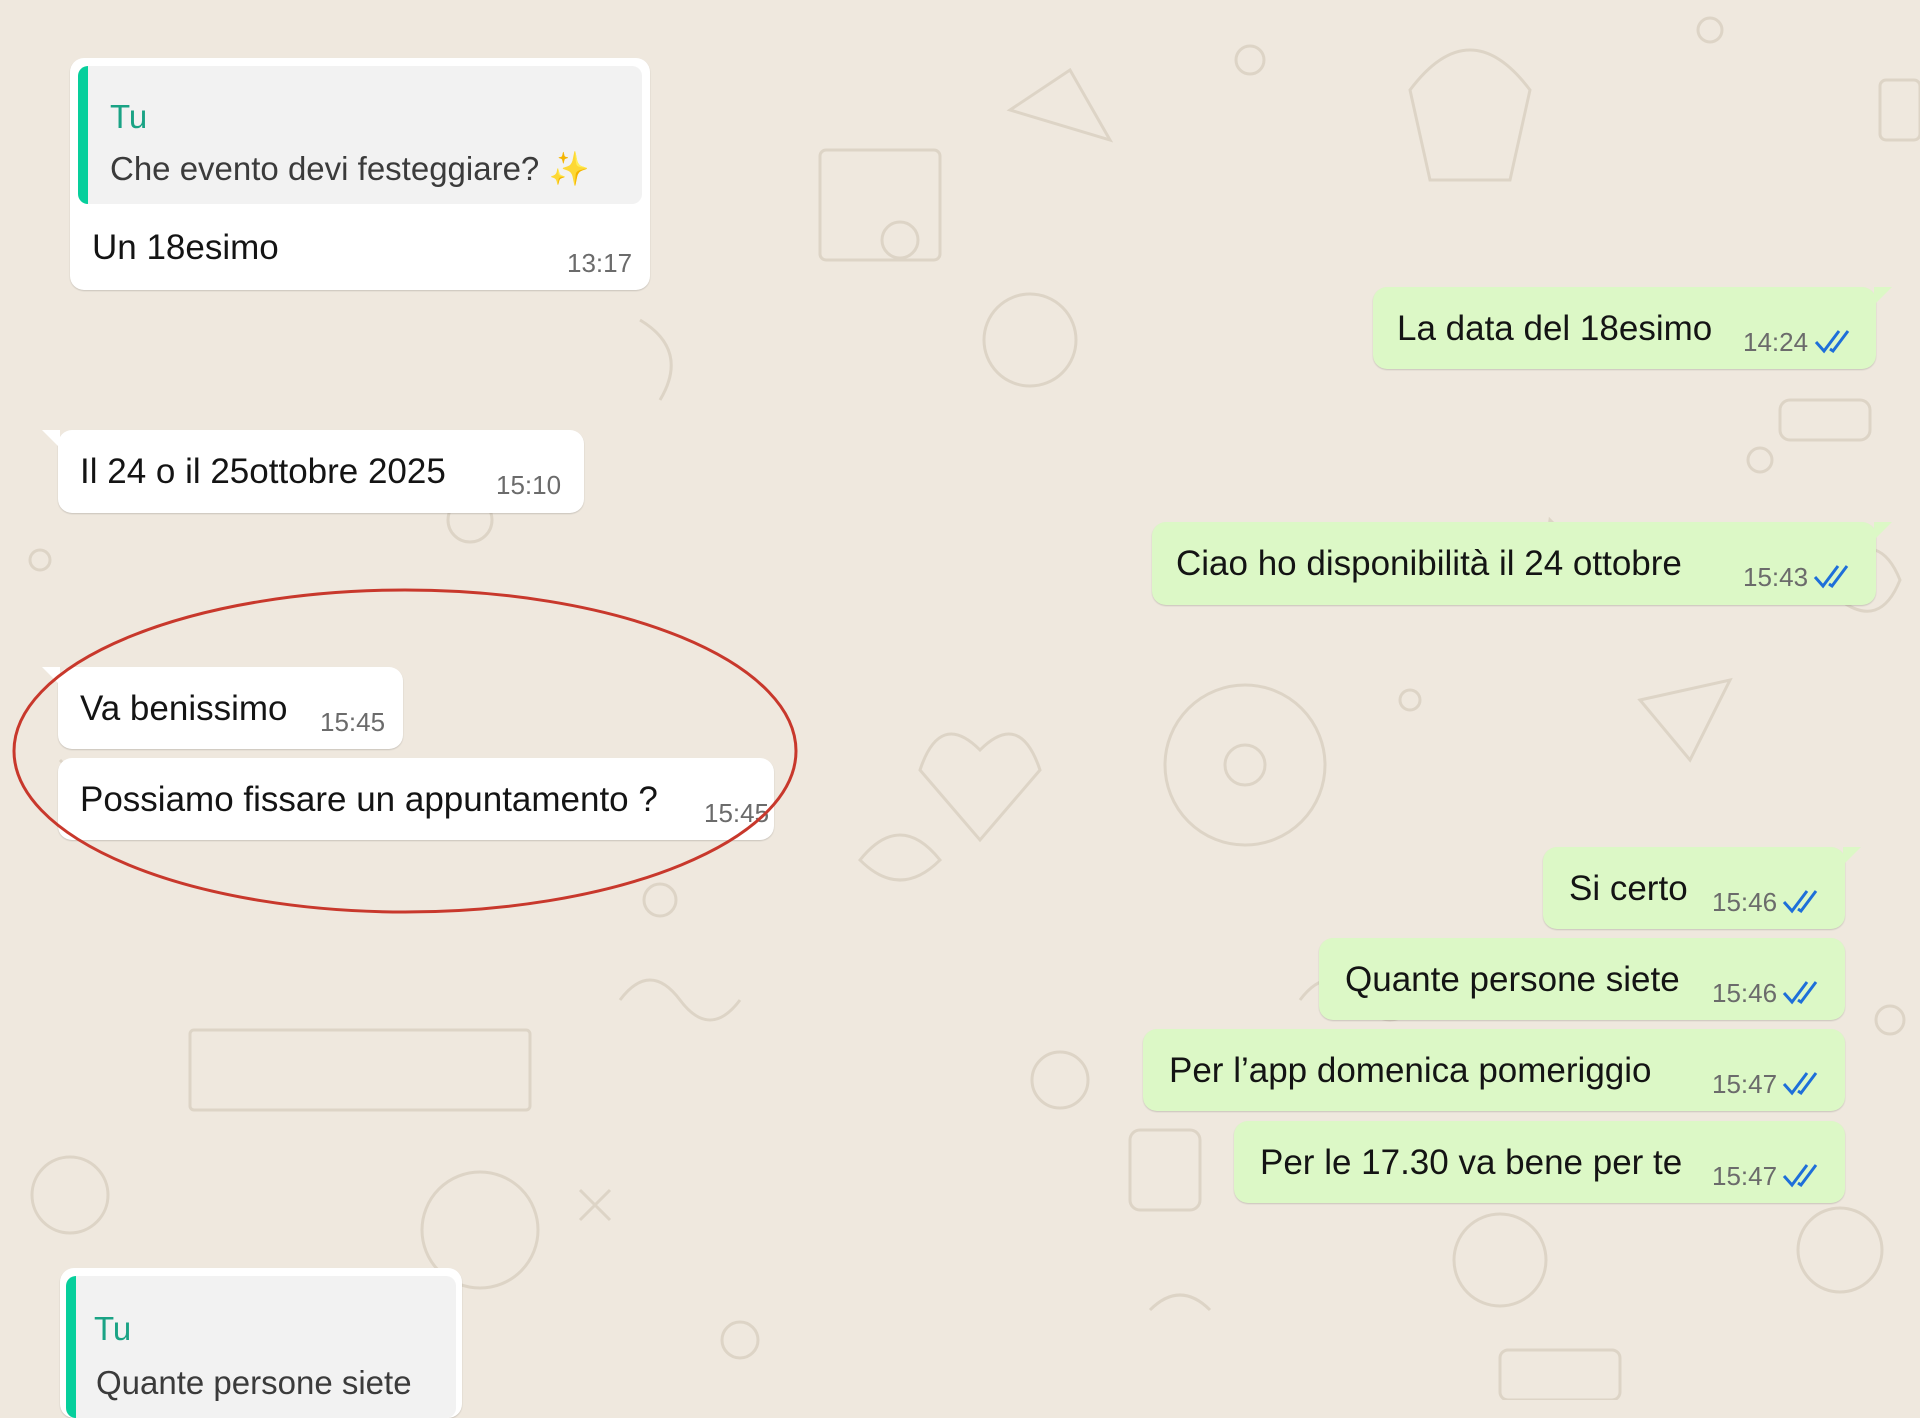 This screenshot has width=1920, height=1418. What do you see at coordinates (1512, 979) in the screenshot?
I see `message-text: Quante persone siete` at bounding box center [1512, 979].